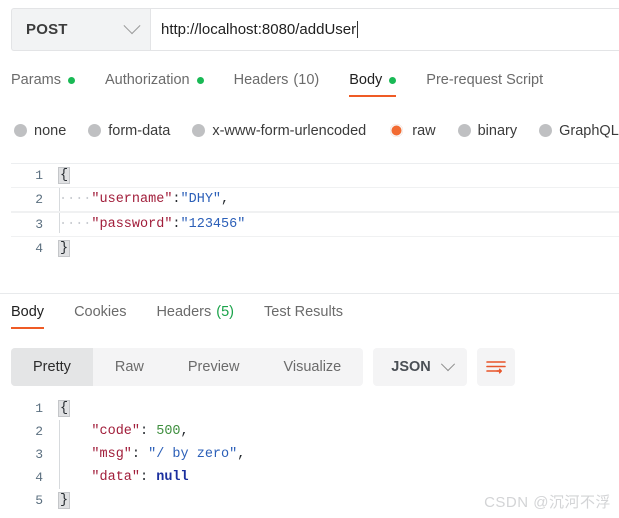 The height and width of the screenshot is (518, 619). What do you see at coordinates (589, 130) in the screenshot?
I see `body-type-graphql-label: GraphQL` at bounding box center [589, 130].